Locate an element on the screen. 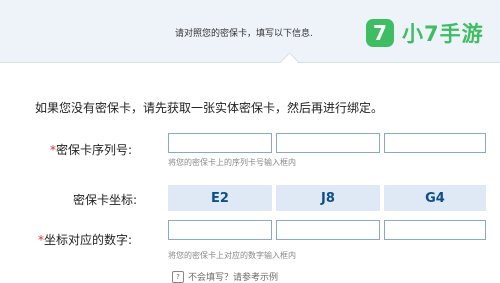  digits-label: *坐标对应的数字: is located at coordinates (85, 239).